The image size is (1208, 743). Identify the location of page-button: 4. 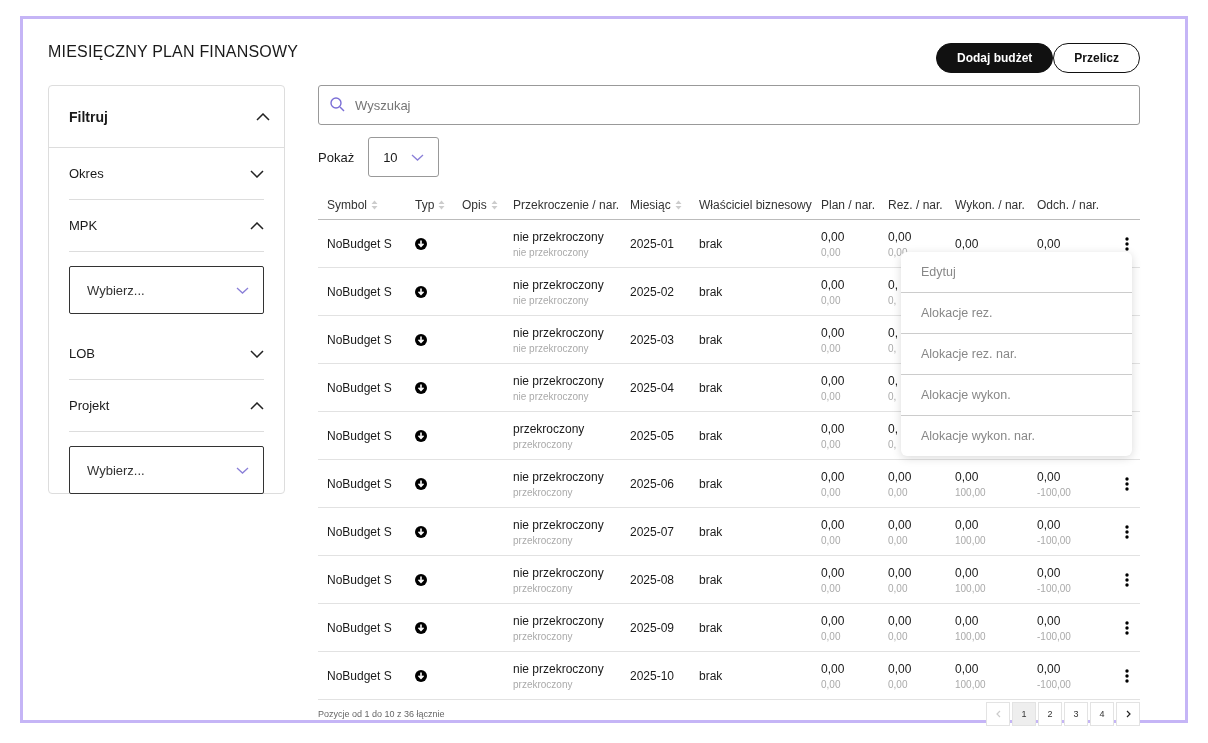
(1102, 714).